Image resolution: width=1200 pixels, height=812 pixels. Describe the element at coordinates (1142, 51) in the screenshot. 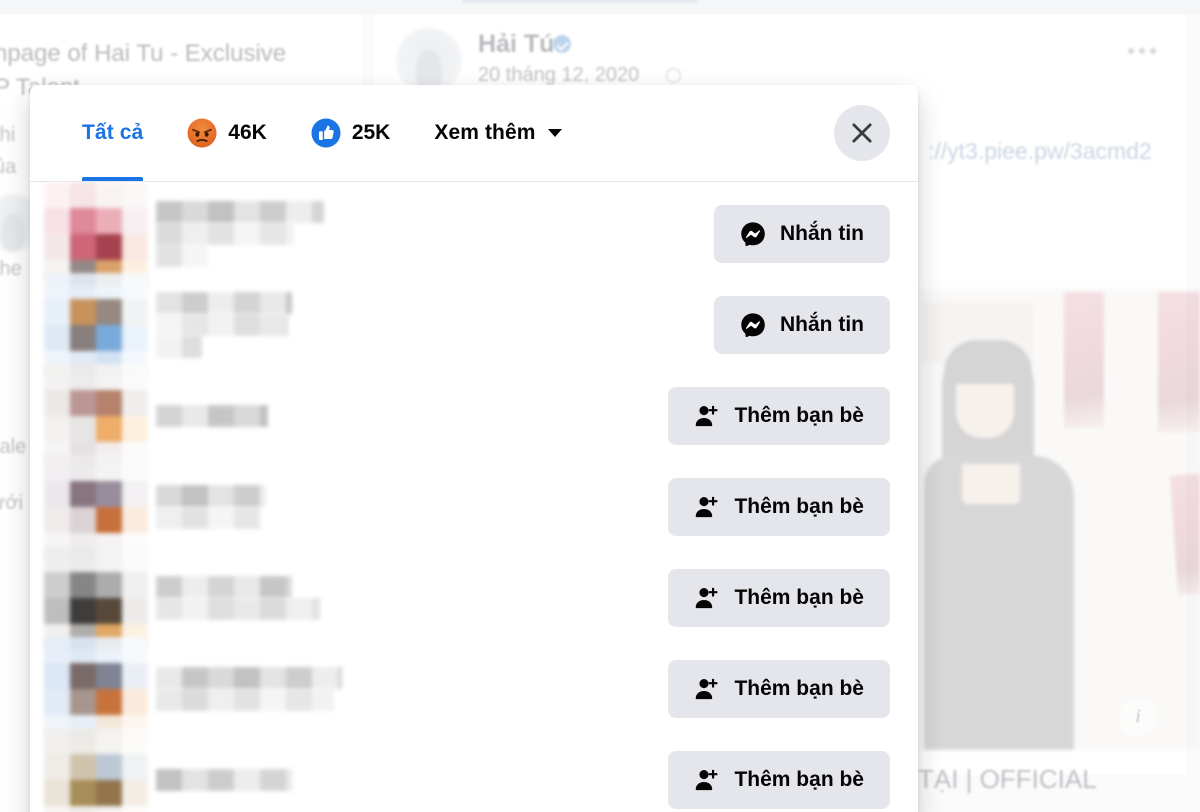

I see `more-options-icon` at that location.